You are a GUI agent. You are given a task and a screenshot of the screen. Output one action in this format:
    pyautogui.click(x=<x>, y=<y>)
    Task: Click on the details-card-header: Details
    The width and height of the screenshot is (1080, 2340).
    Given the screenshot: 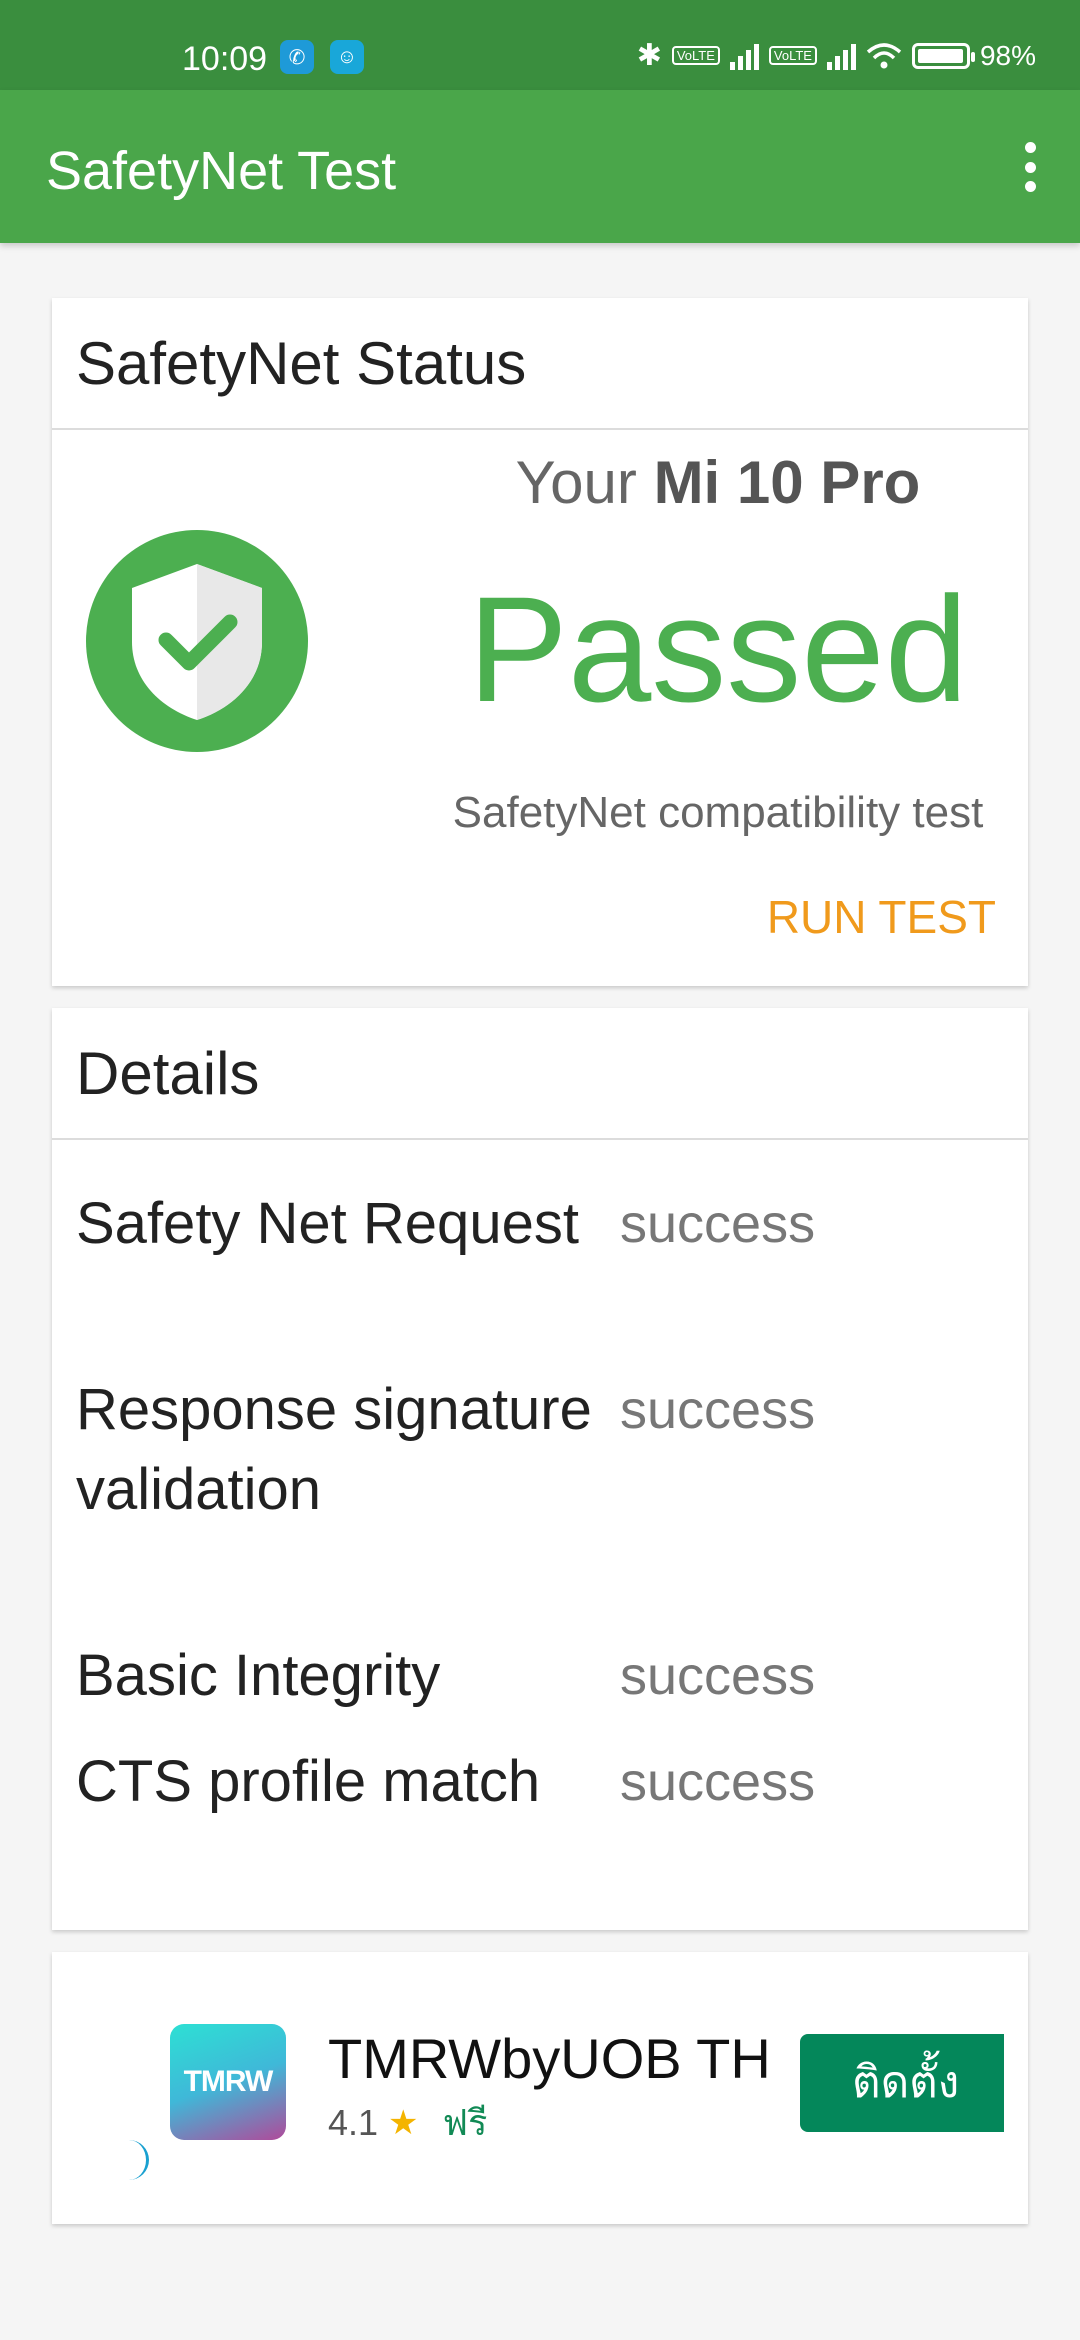 What is the action you would take?
    pyautogui.click(x=540, y=1074)
    